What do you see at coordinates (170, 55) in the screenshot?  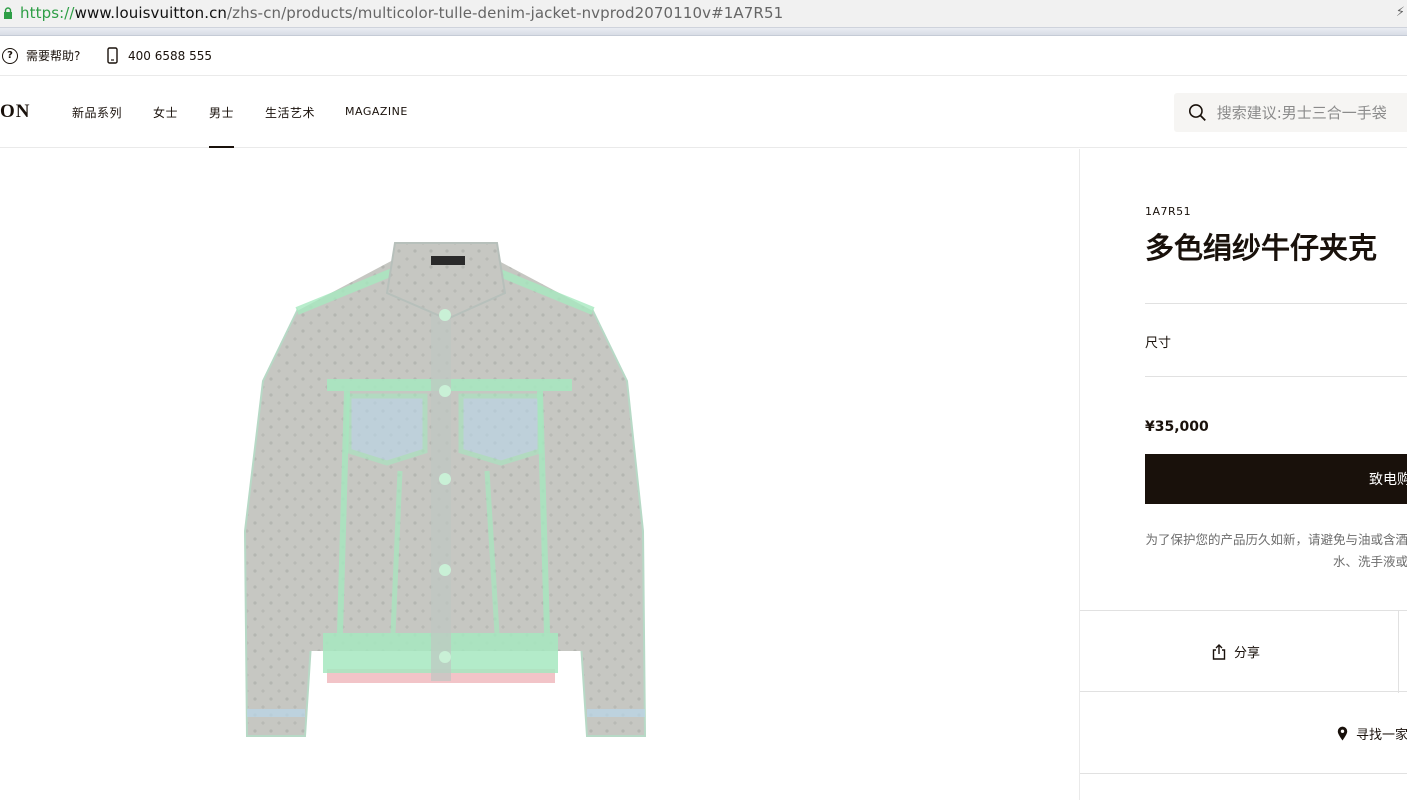 I see `phone-number: 400 6588 555` at bounding box center [170, 55].